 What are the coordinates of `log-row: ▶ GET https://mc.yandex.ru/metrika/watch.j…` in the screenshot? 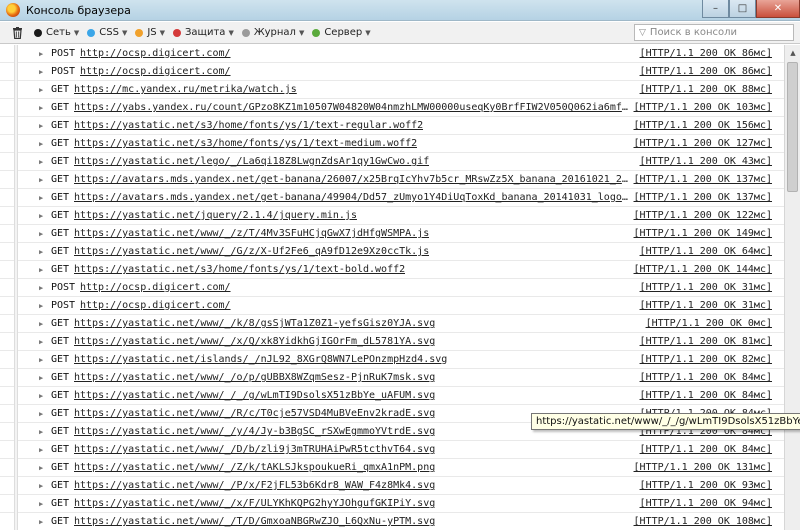 It's located at (392, 90).